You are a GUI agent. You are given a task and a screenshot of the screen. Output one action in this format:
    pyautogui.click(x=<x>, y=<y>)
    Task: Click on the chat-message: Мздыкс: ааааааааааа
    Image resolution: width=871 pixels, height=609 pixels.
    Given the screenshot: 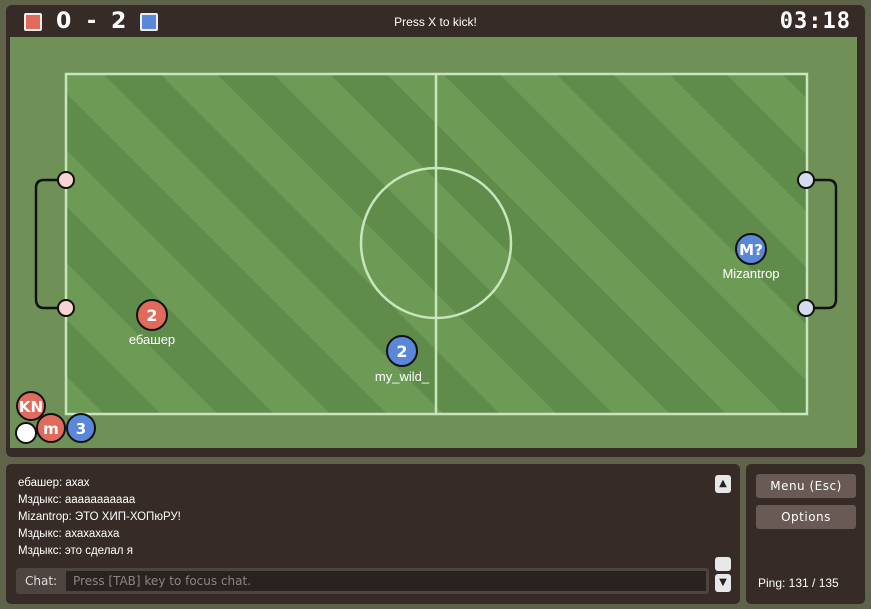 What is the action you would take?
    pyautogui.click(x=77, y=500)
    